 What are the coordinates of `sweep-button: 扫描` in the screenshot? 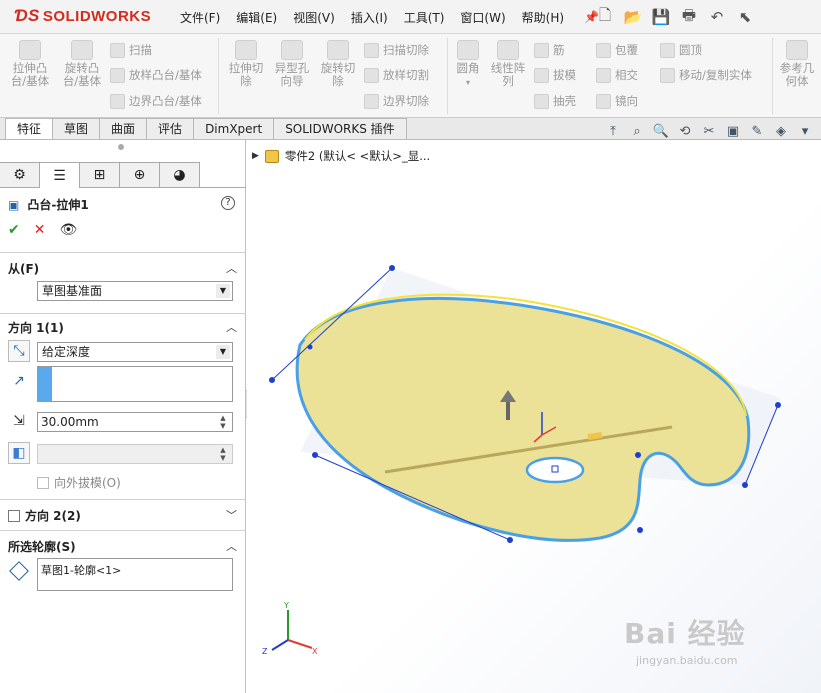 It's located at (131, 50).